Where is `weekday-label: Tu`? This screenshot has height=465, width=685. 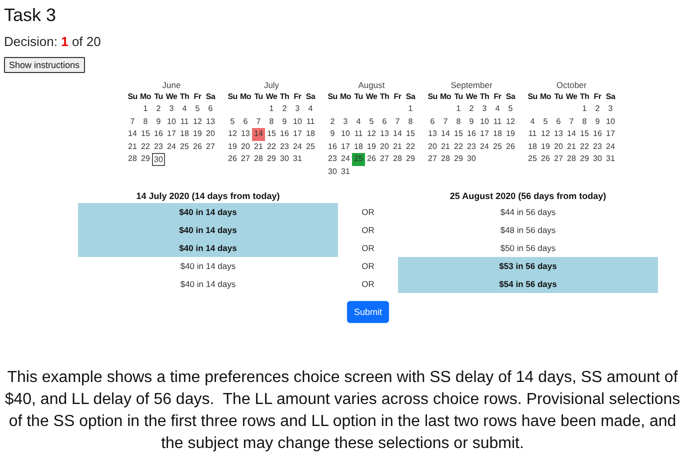 weekday-label: Tu is located at coordinates (458, 97).